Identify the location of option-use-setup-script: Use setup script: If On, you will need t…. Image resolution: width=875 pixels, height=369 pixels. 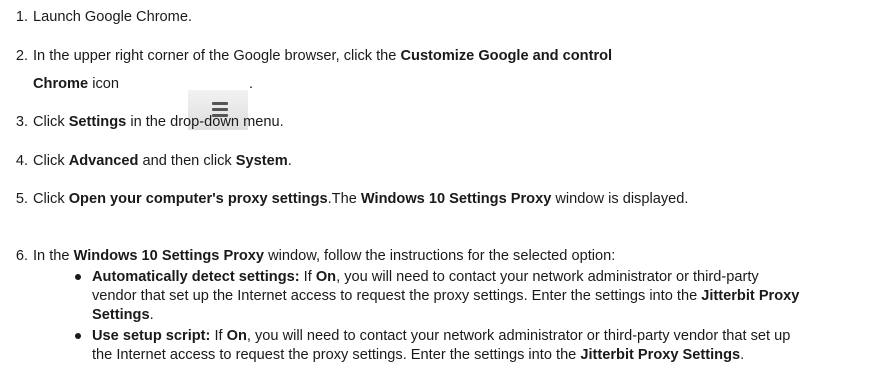
(402, 346).